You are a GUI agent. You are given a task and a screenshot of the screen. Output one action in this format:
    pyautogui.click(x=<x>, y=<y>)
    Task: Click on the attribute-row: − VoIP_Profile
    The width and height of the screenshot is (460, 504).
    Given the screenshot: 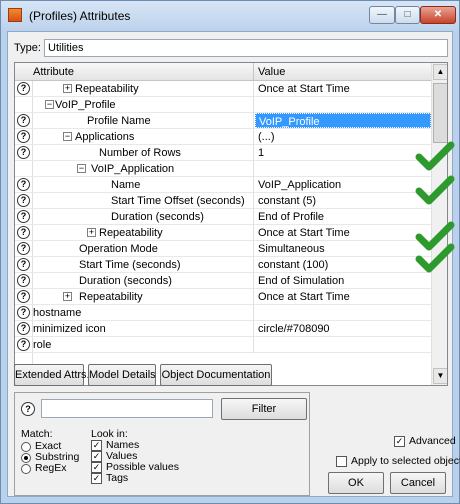 What is the action you would take?
    pyautogui.click(x=223, y=105)
    